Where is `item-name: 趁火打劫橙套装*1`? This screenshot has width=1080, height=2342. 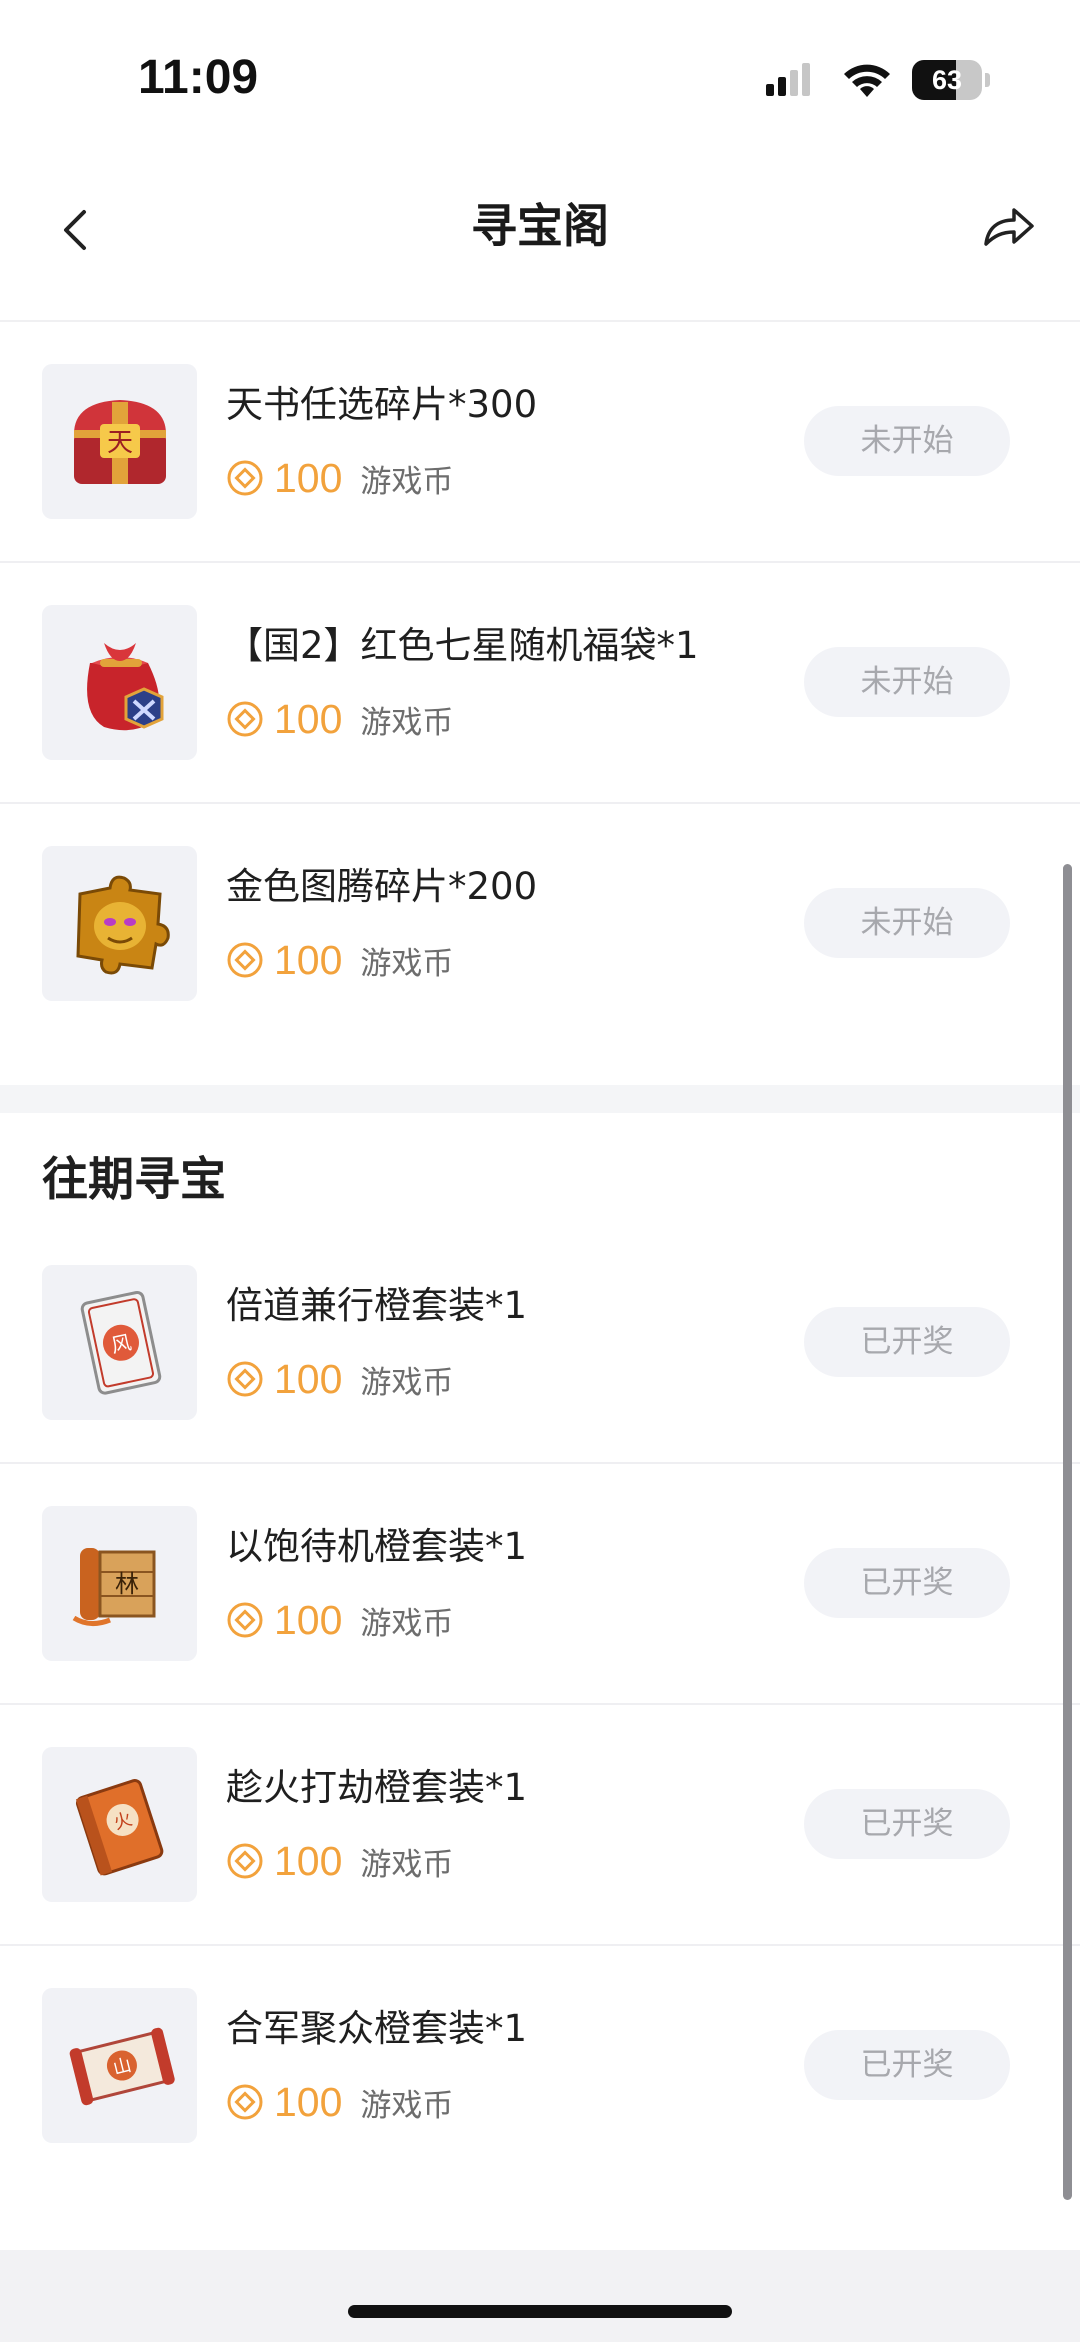
item-name: 趁火打劫橙套装*1 is located at coordinates (377, 1787).